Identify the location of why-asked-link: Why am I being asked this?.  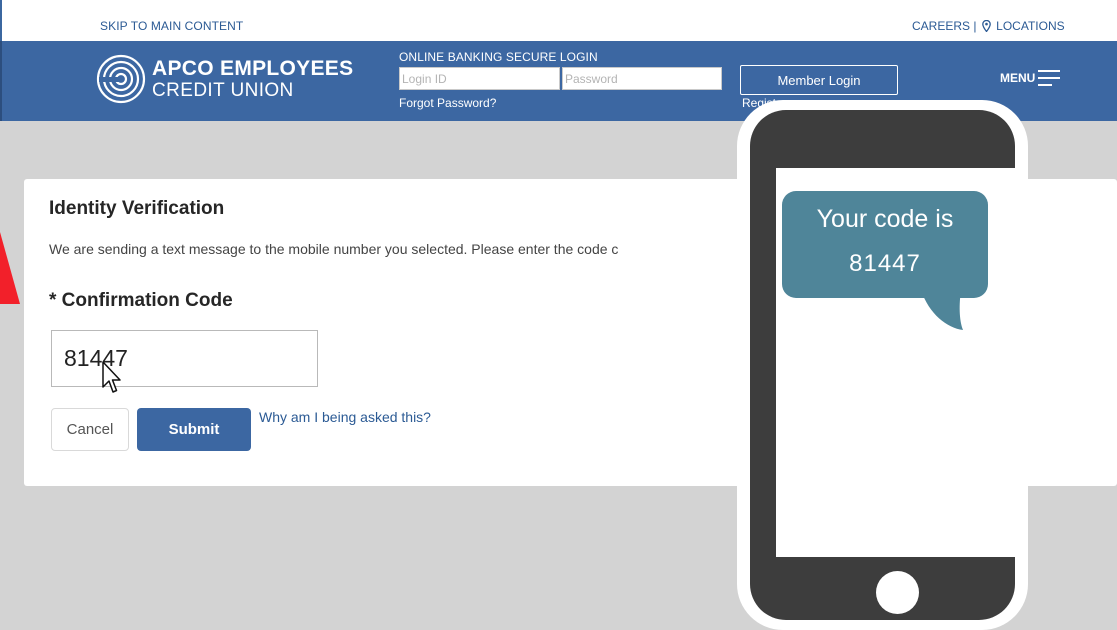
(345, 417).